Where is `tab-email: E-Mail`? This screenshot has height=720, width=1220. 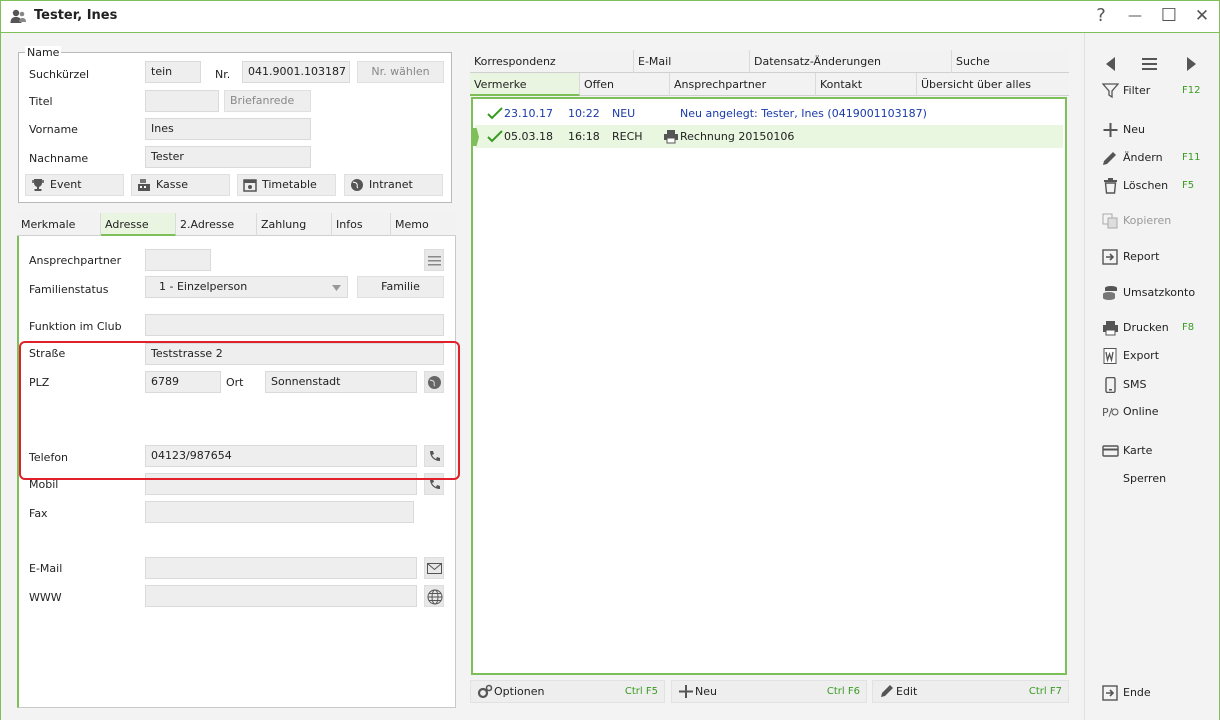
tab-email: E-Mail is located at coordinates (692, 61).